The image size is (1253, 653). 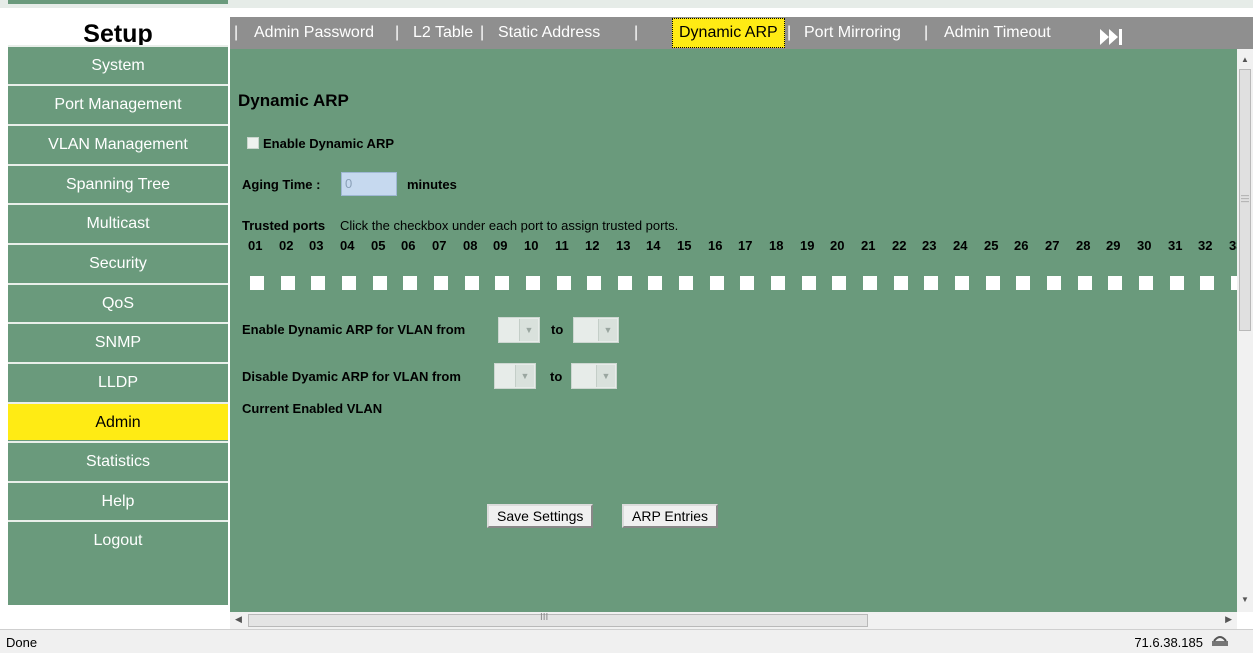 I want to click on port-checkbox-row, so click(x=738, y=286).